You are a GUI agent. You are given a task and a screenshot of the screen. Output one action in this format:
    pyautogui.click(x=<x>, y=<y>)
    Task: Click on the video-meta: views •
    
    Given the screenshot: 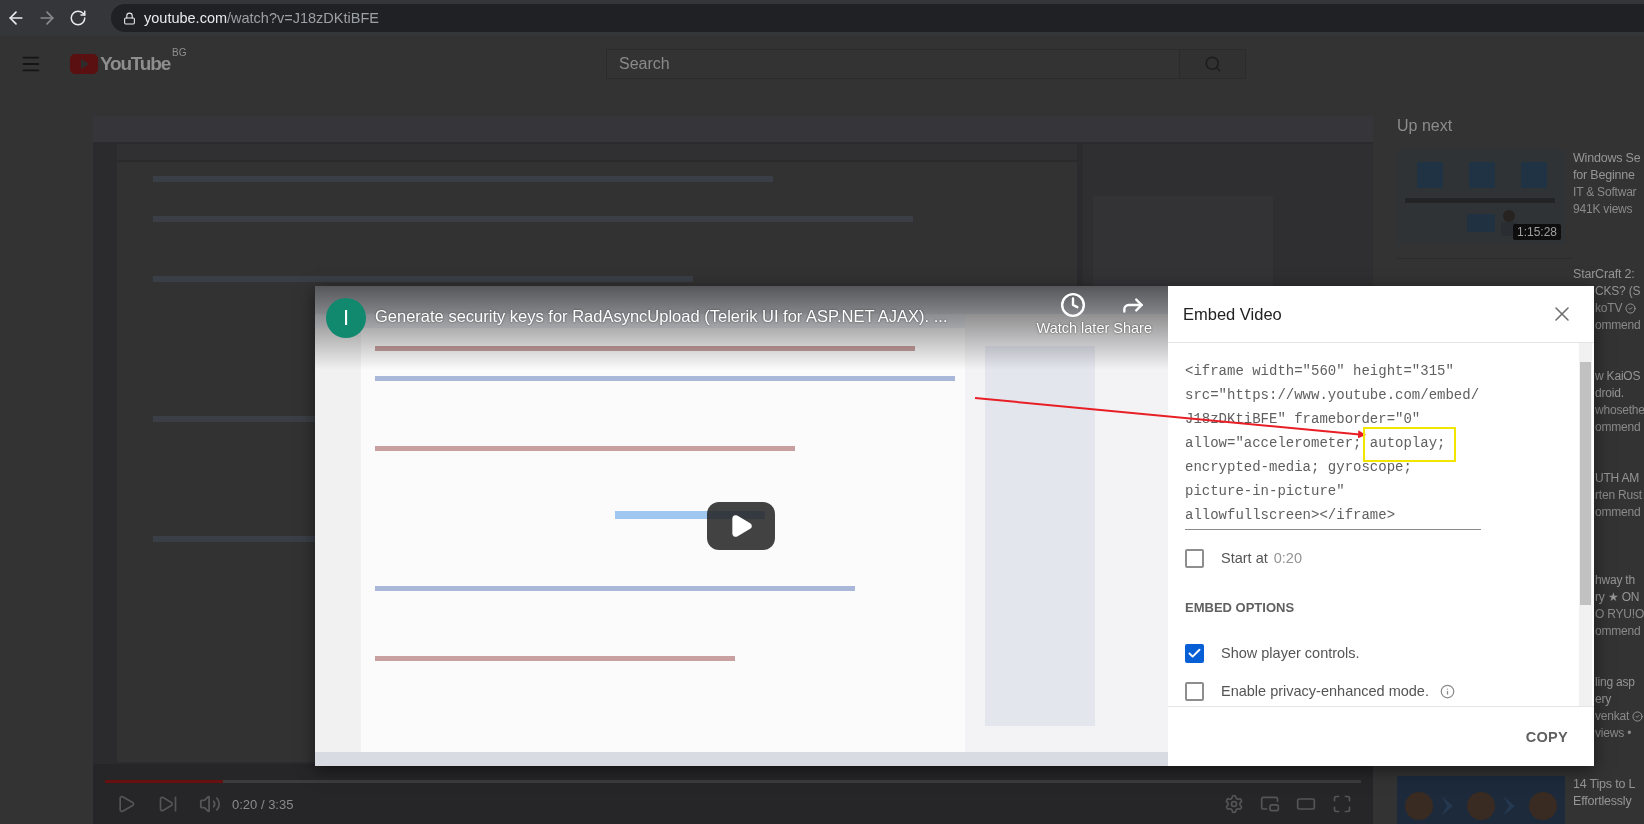 What is the action you would take?
    pyautogui.click(x=1613, y=733)
    